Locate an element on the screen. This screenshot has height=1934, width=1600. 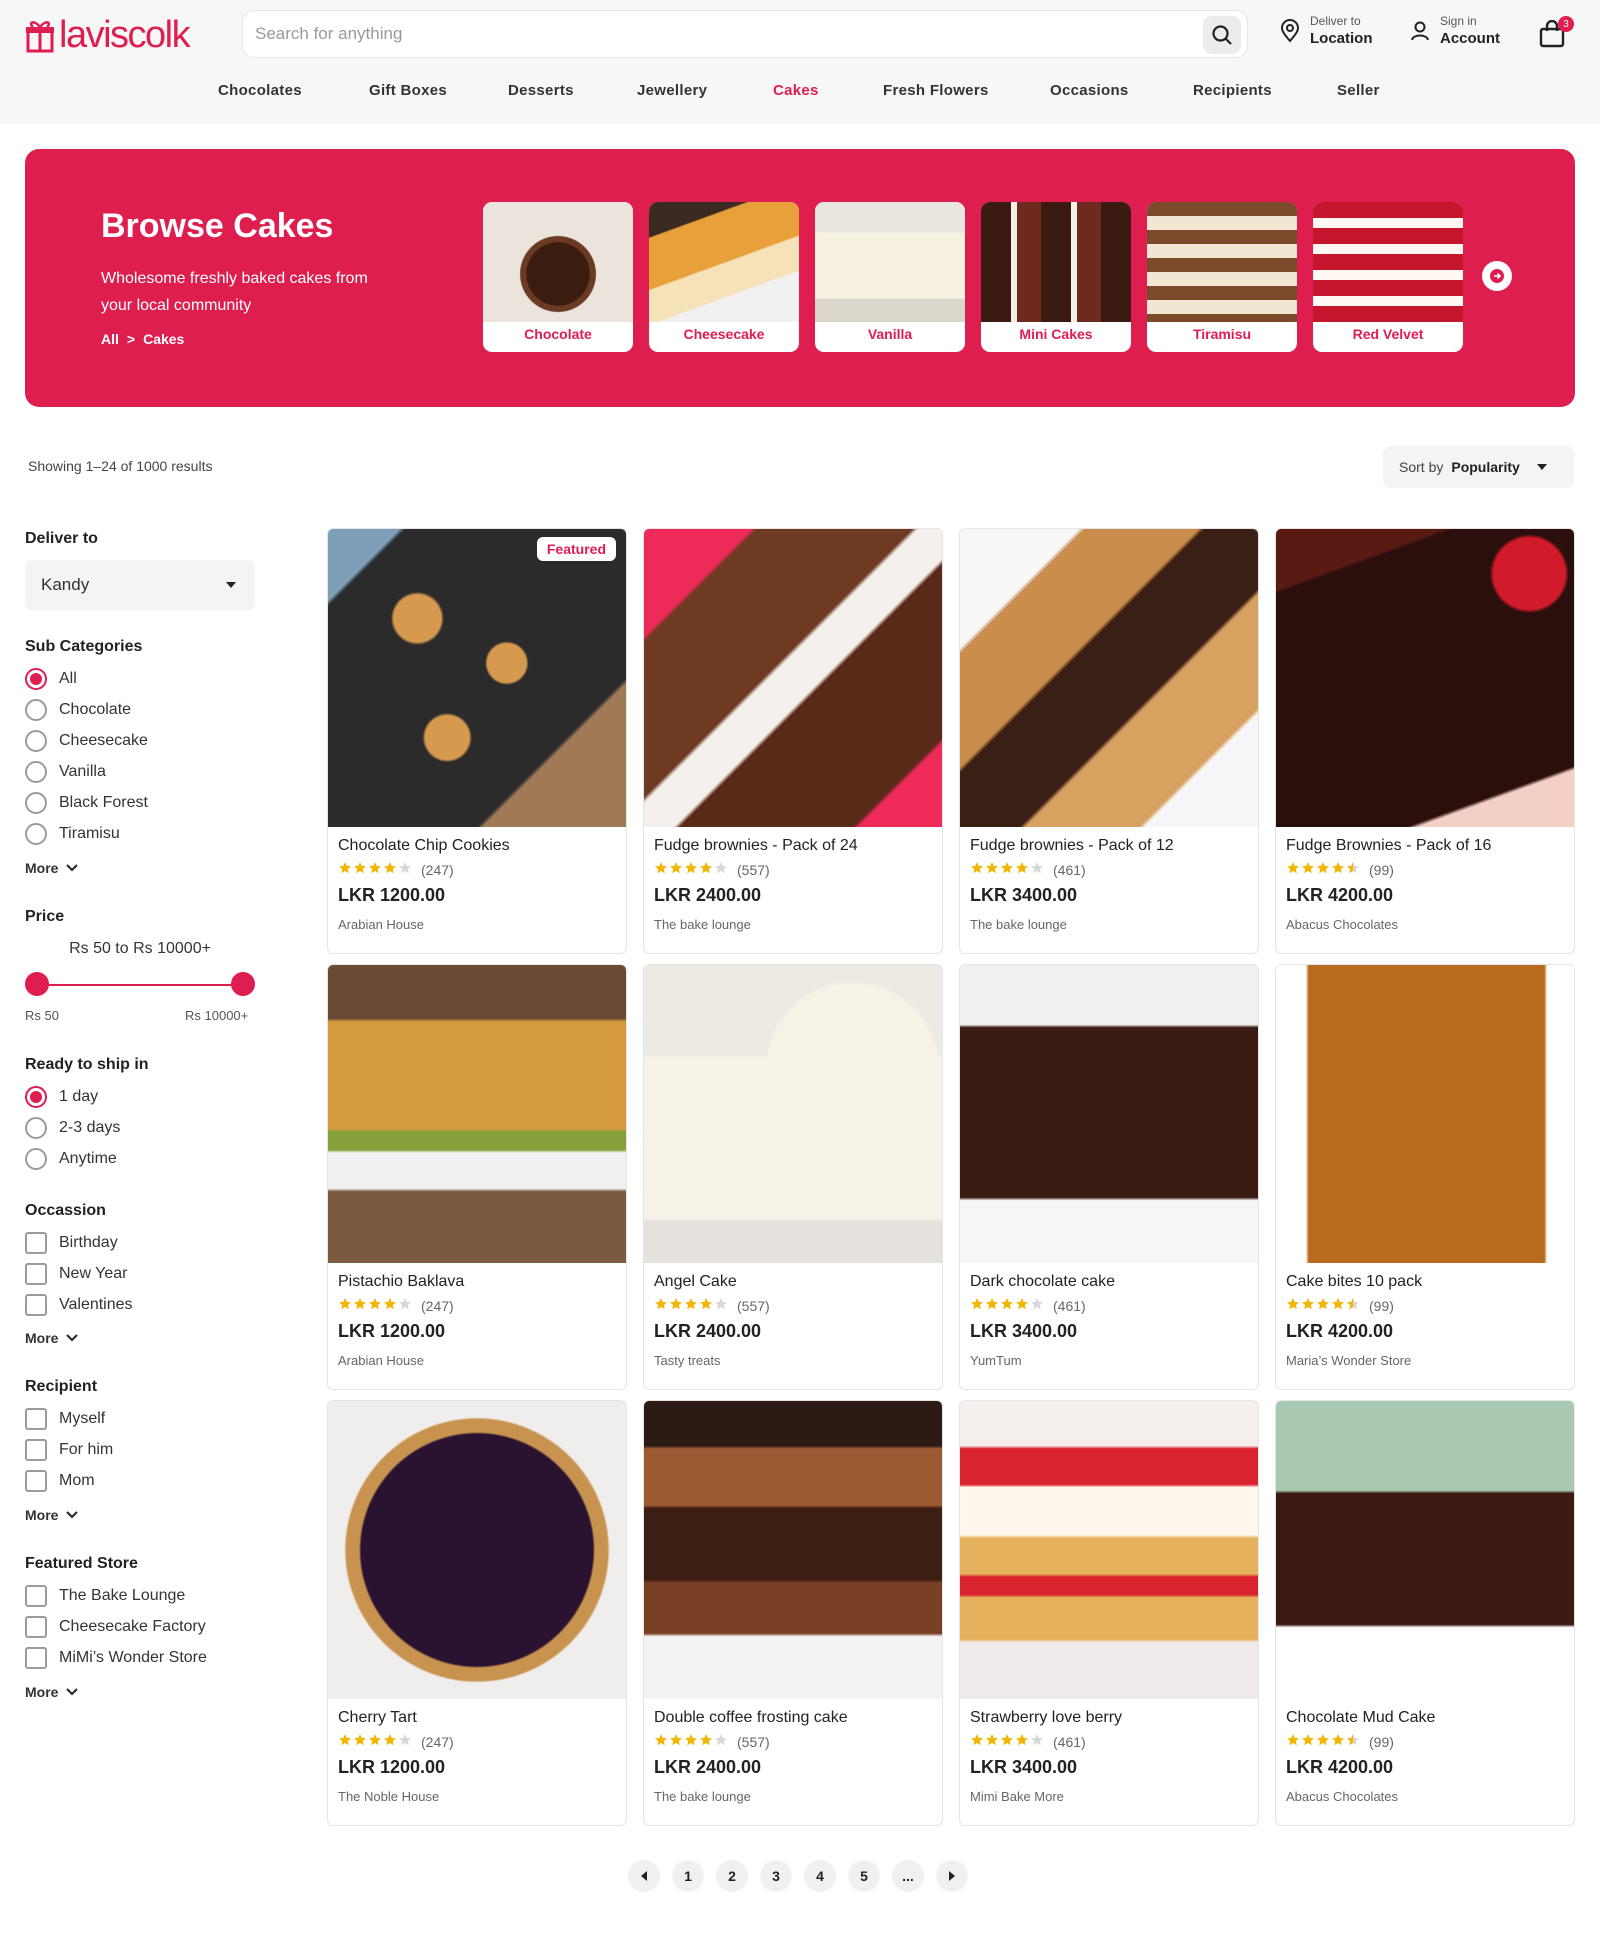
nav-desserts: Desserts is located at coordinates (541, 90).